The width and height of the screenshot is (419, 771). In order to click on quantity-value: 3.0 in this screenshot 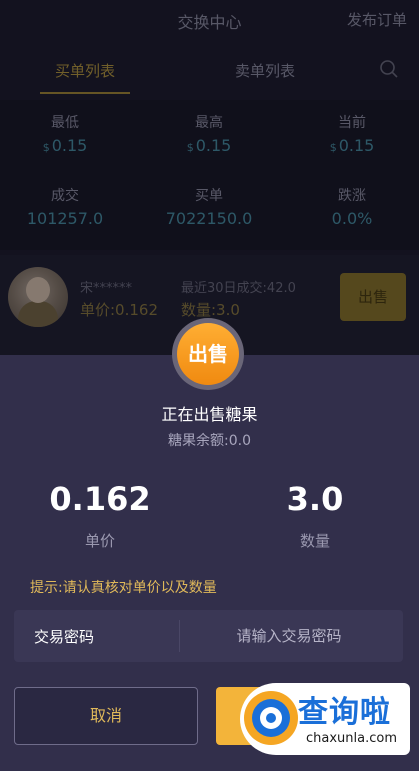, I will do `click(315, 499)`.